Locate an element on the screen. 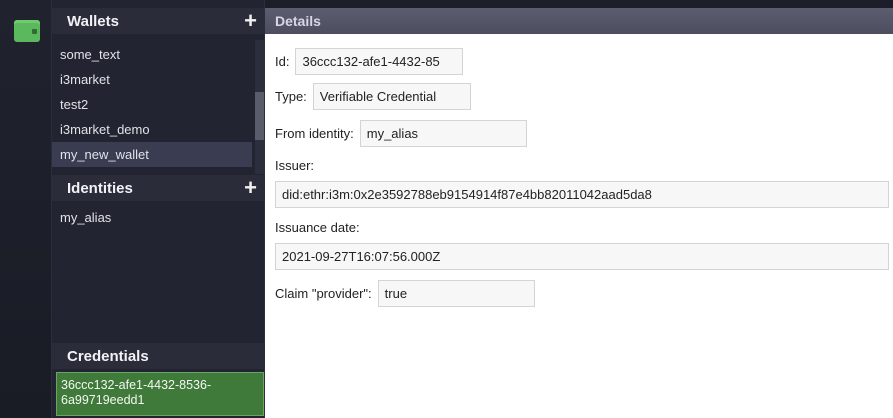 This screenshot has height=418, width=893. type-field: Verifiable Credential is located at coordinates (391, 96).